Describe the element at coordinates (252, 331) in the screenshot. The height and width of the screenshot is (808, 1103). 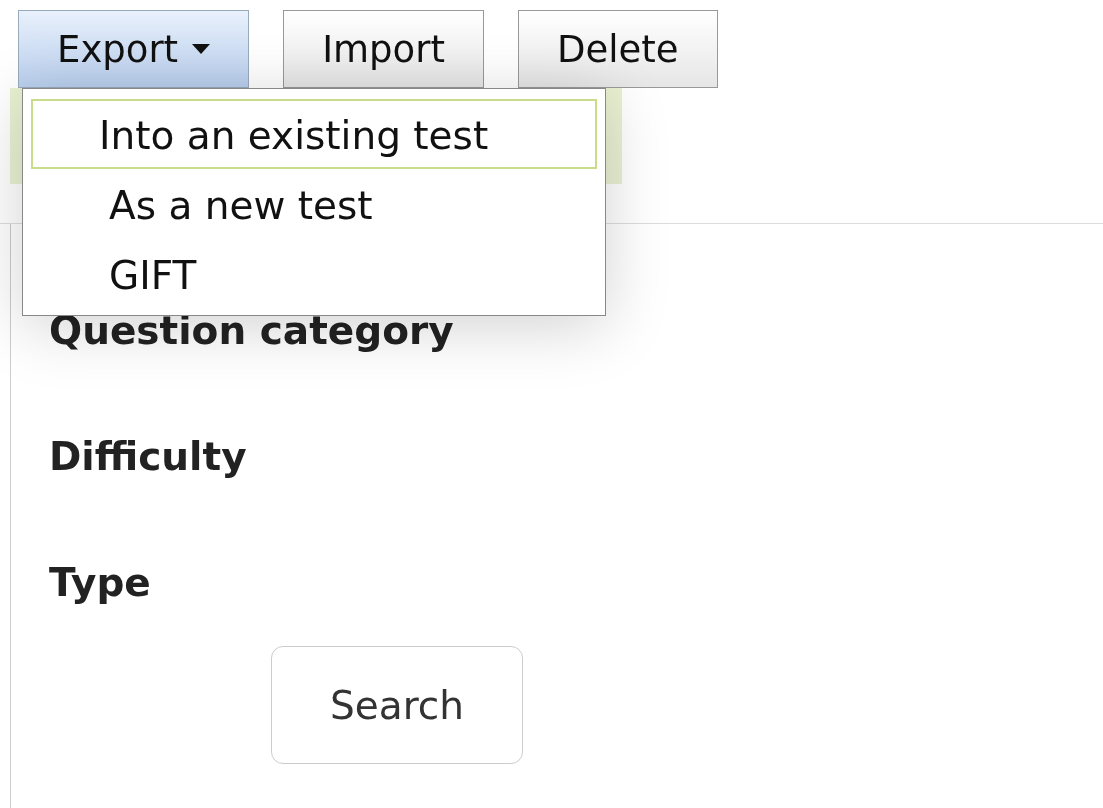
I see `filter-label: Question category` at that location.